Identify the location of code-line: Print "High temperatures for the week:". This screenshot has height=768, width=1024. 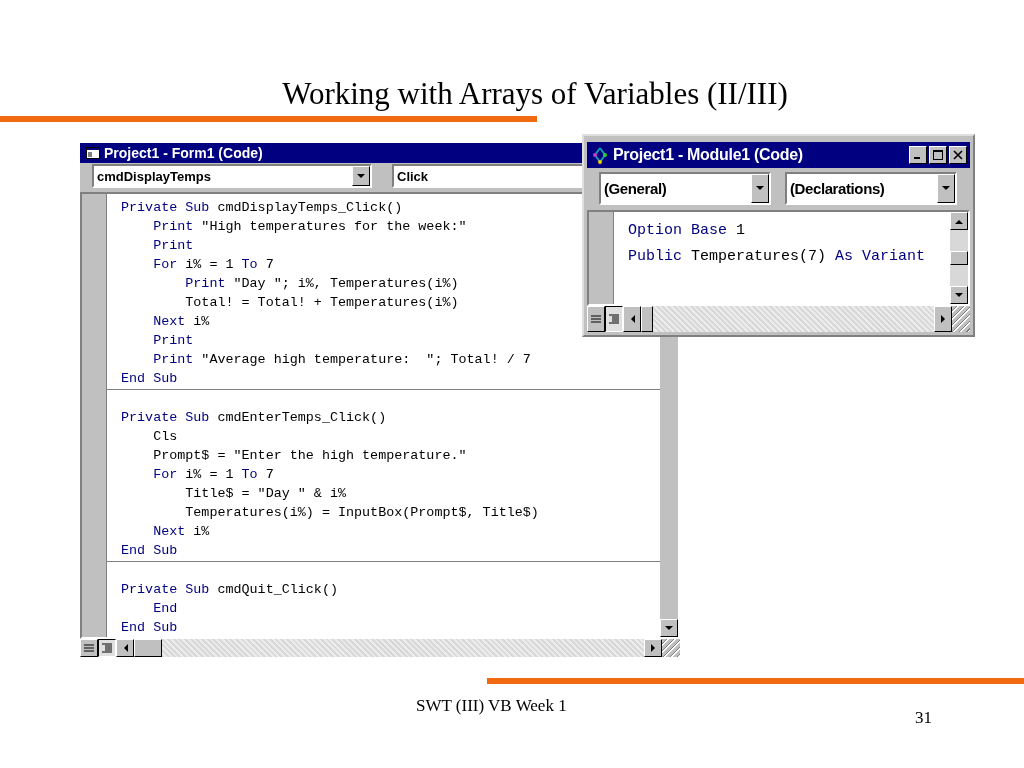
(309, 227).